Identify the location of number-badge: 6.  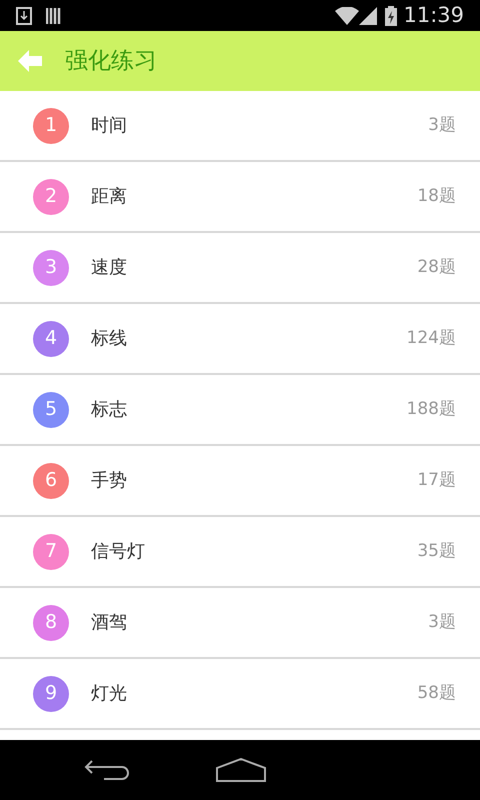
(51, 480).